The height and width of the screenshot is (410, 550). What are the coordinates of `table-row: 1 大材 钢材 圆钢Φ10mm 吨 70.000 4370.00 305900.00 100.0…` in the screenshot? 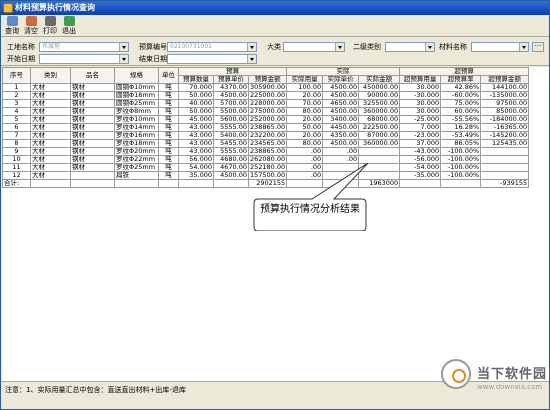 It's located at (266, 87).